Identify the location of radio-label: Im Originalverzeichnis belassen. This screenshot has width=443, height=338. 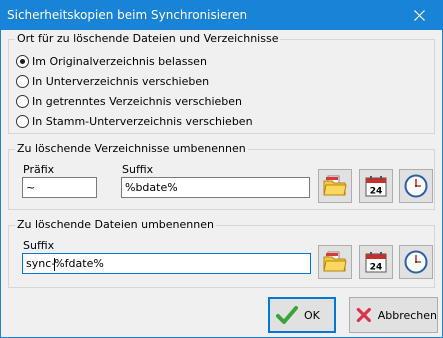
(119, 61).